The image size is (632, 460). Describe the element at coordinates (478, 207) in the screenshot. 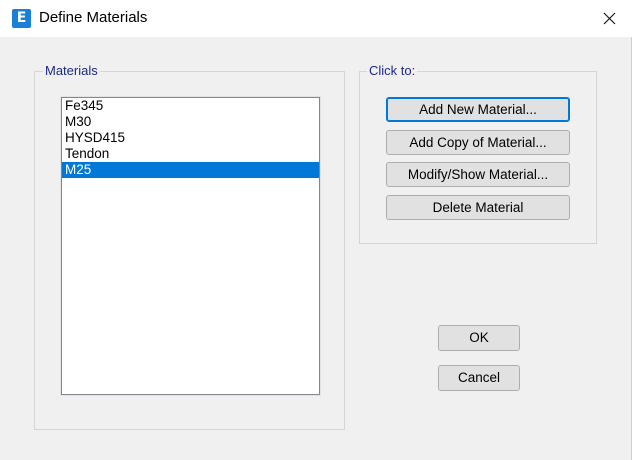

I see `delete-material-button: Delete Material` at that location.